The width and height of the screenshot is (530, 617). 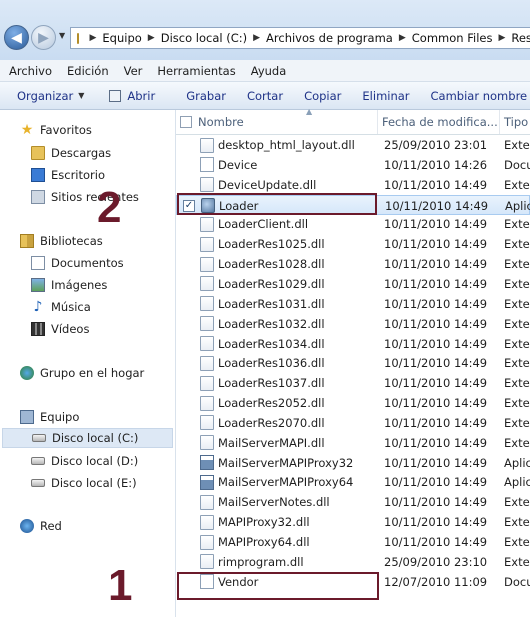 What do you see at coordinates (84, 483) in the screenshot?
I see `nav-drive-e: Disco local (E:)` at bounding box center [84, 483].